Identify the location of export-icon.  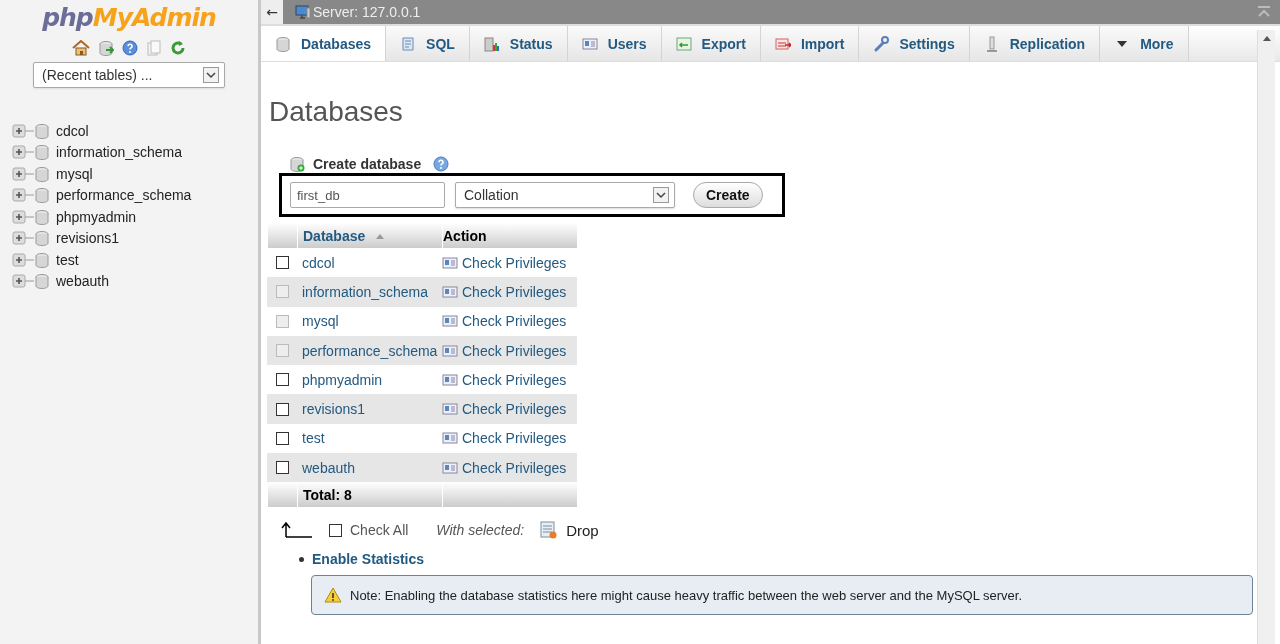
(683, 43).